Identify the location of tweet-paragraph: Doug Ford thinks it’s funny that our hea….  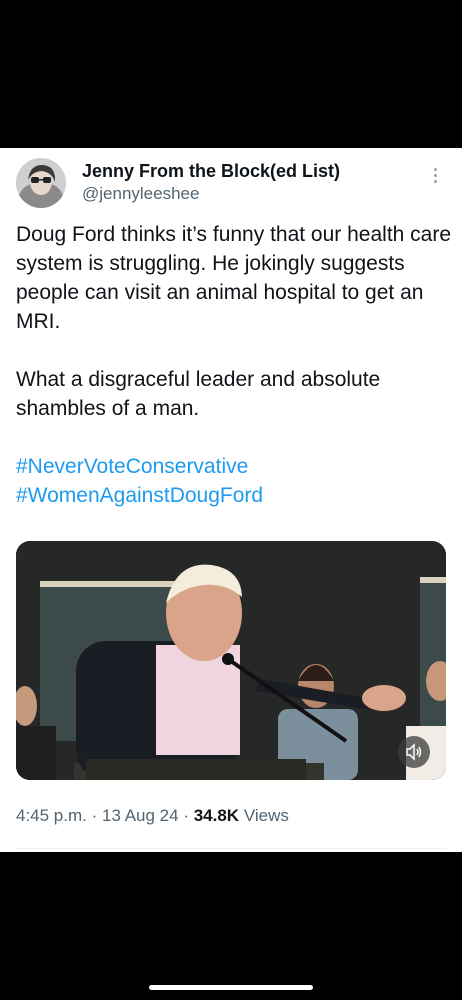
(234, 278).